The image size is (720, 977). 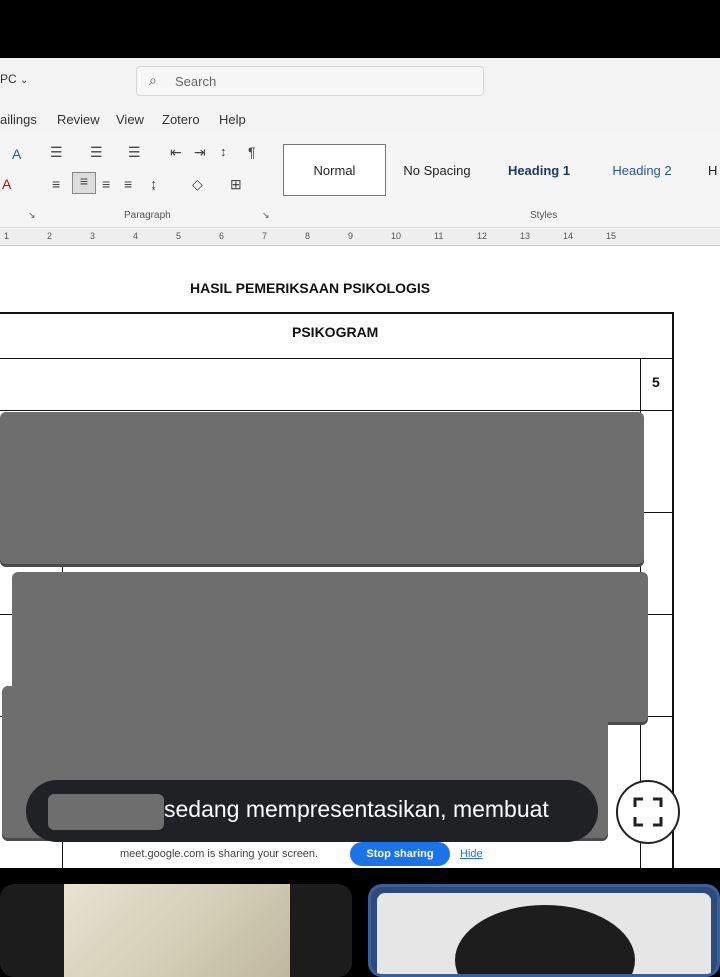 I want to click on table-header-psikogram: PSIKOGRAM, so click(x=335, y=332).